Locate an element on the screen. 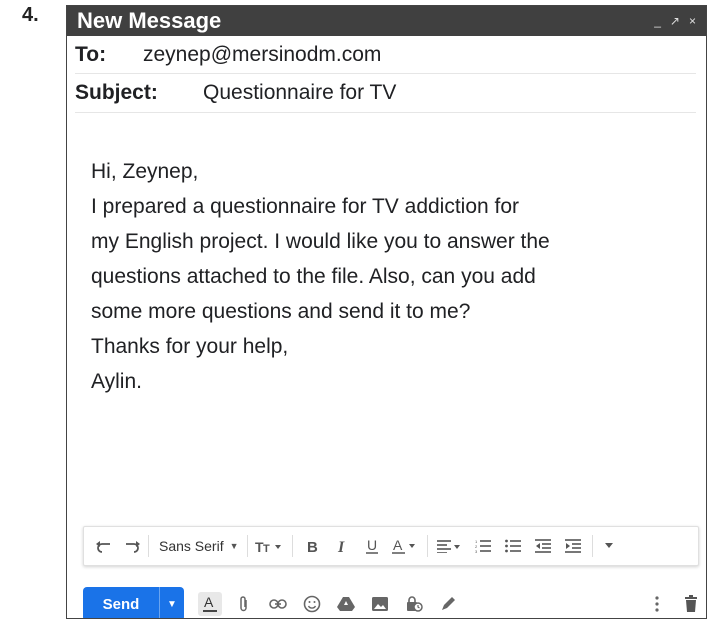 This screenshot has height=624, width=716. font-family-select: Sans Serif ▼ is located at coordinates (199, 546).